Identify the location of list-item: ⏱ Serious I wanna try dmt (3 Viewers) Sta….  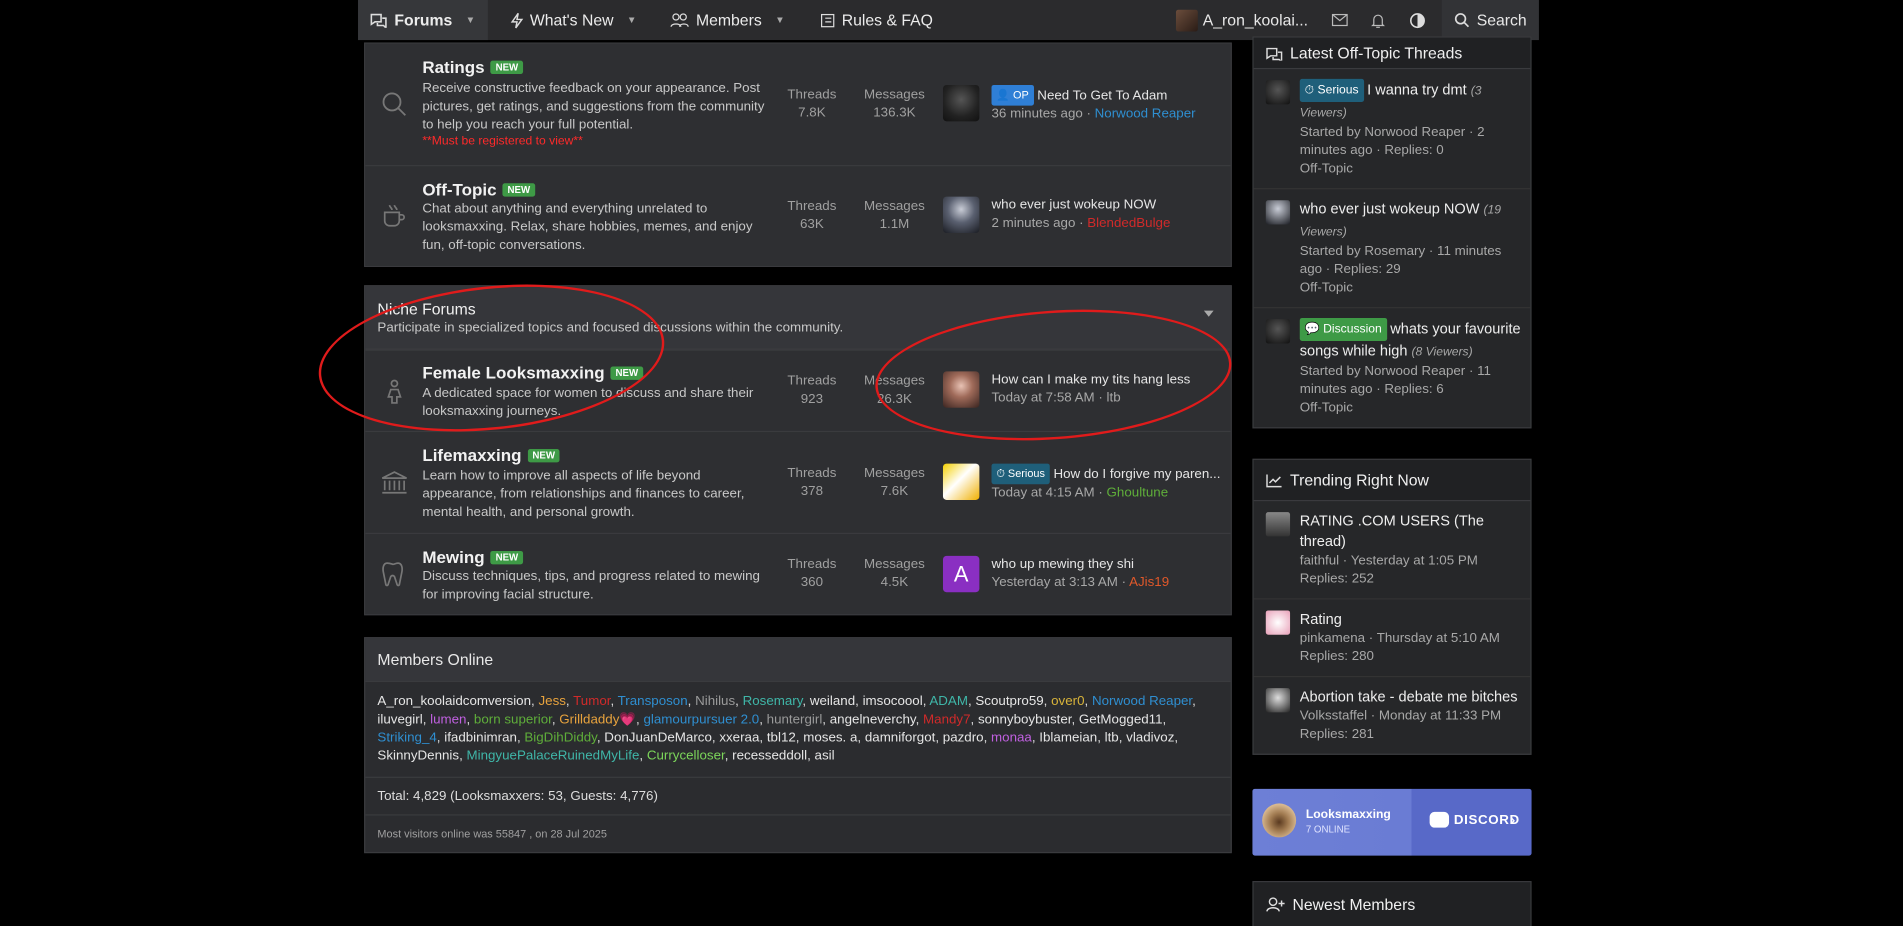
(1392, 129).